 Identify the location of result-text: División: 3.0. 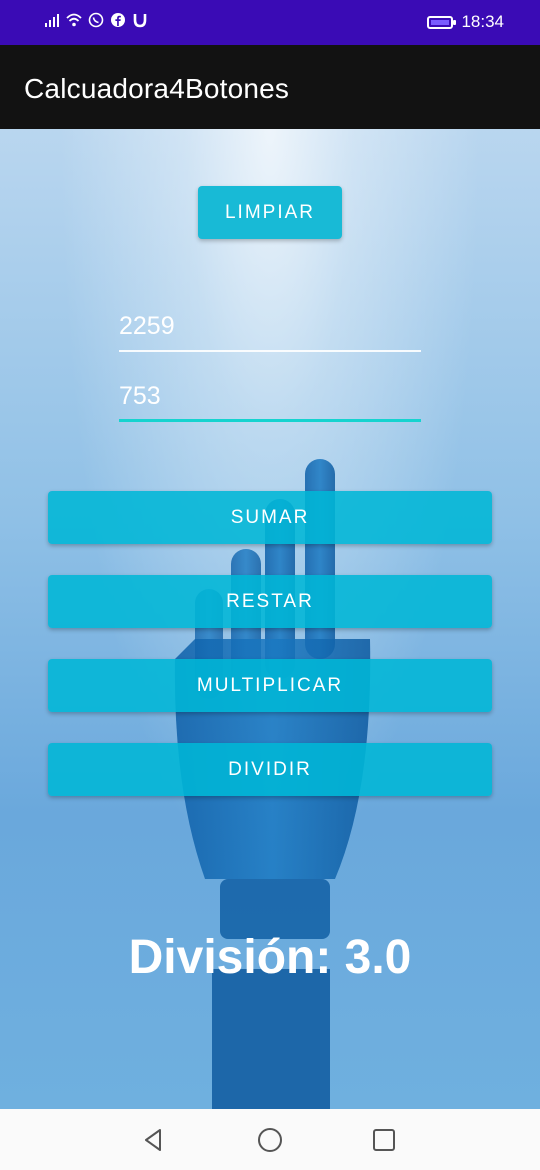
(270, 957).